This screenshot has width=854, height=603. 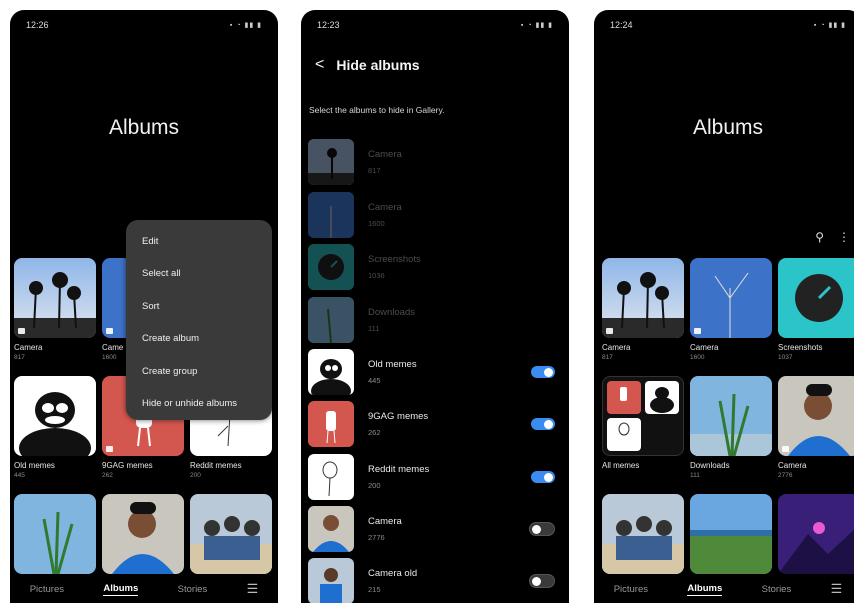 What do you see at coordinates (398, 416) in the screenshot?
I see `album-name: 9GAG memes` at bounding box center [398, 416].